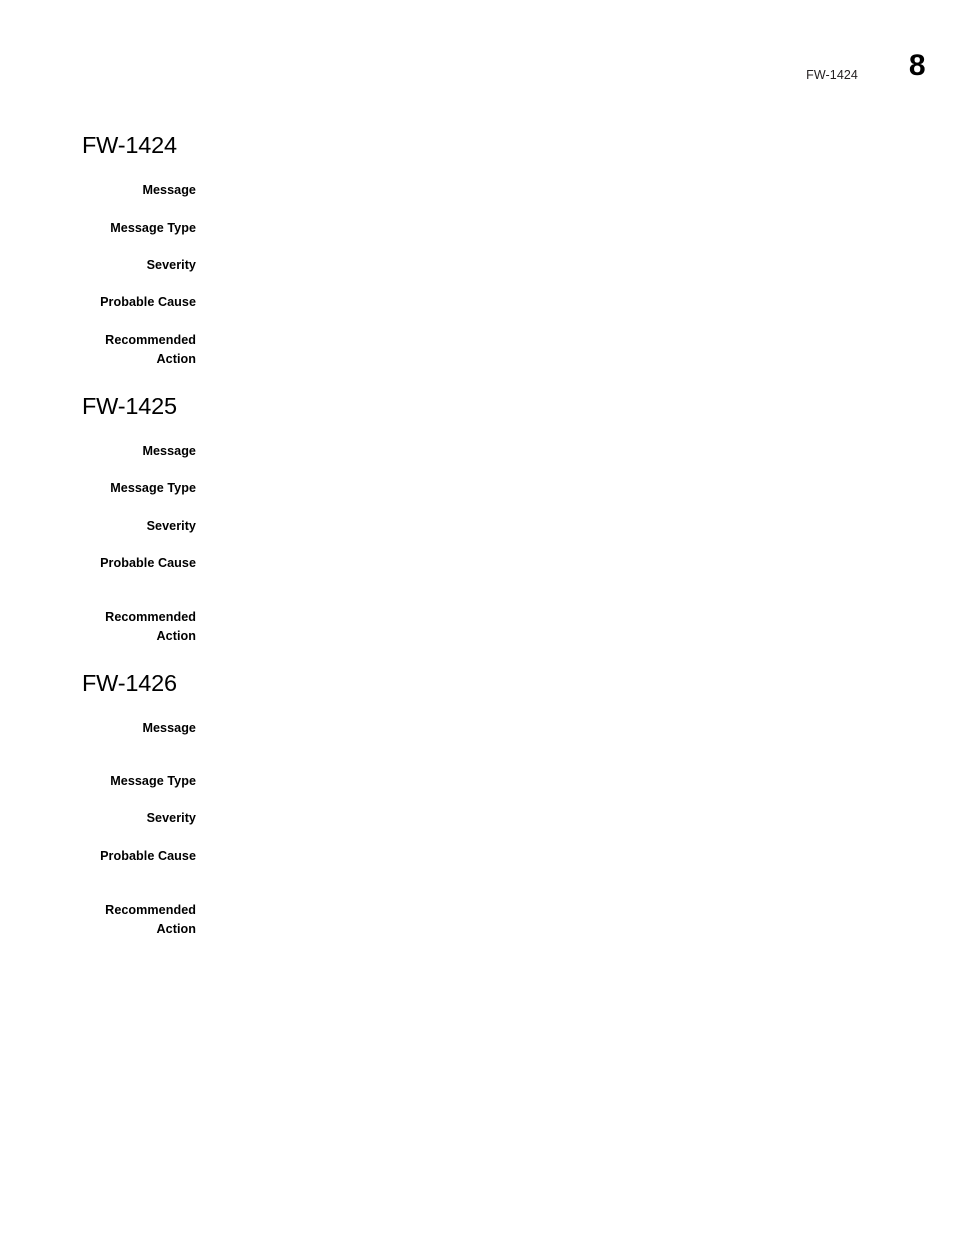  What do you see at coordinates (129, 145) in the screenshot?
I see `section-heading: FW-1424` at bounding box center [129, 145].